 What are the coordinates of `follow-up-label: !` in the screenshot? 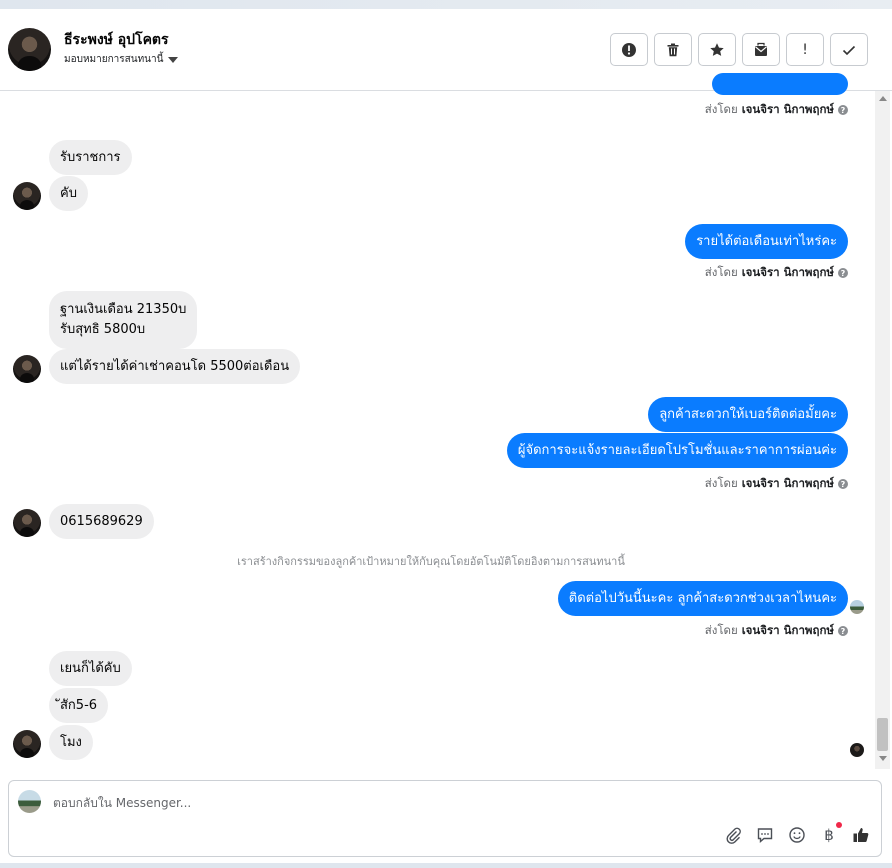 It's located at (805, 49).